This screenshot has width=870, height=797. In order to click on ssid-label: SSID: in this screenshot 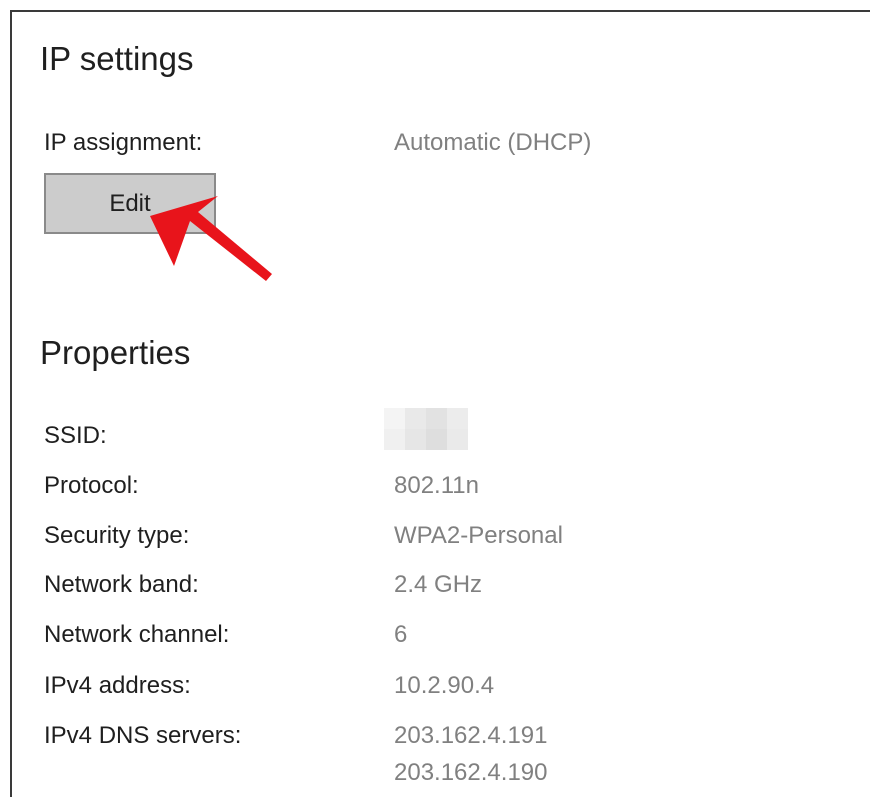, I will do `click(75, 435)`.